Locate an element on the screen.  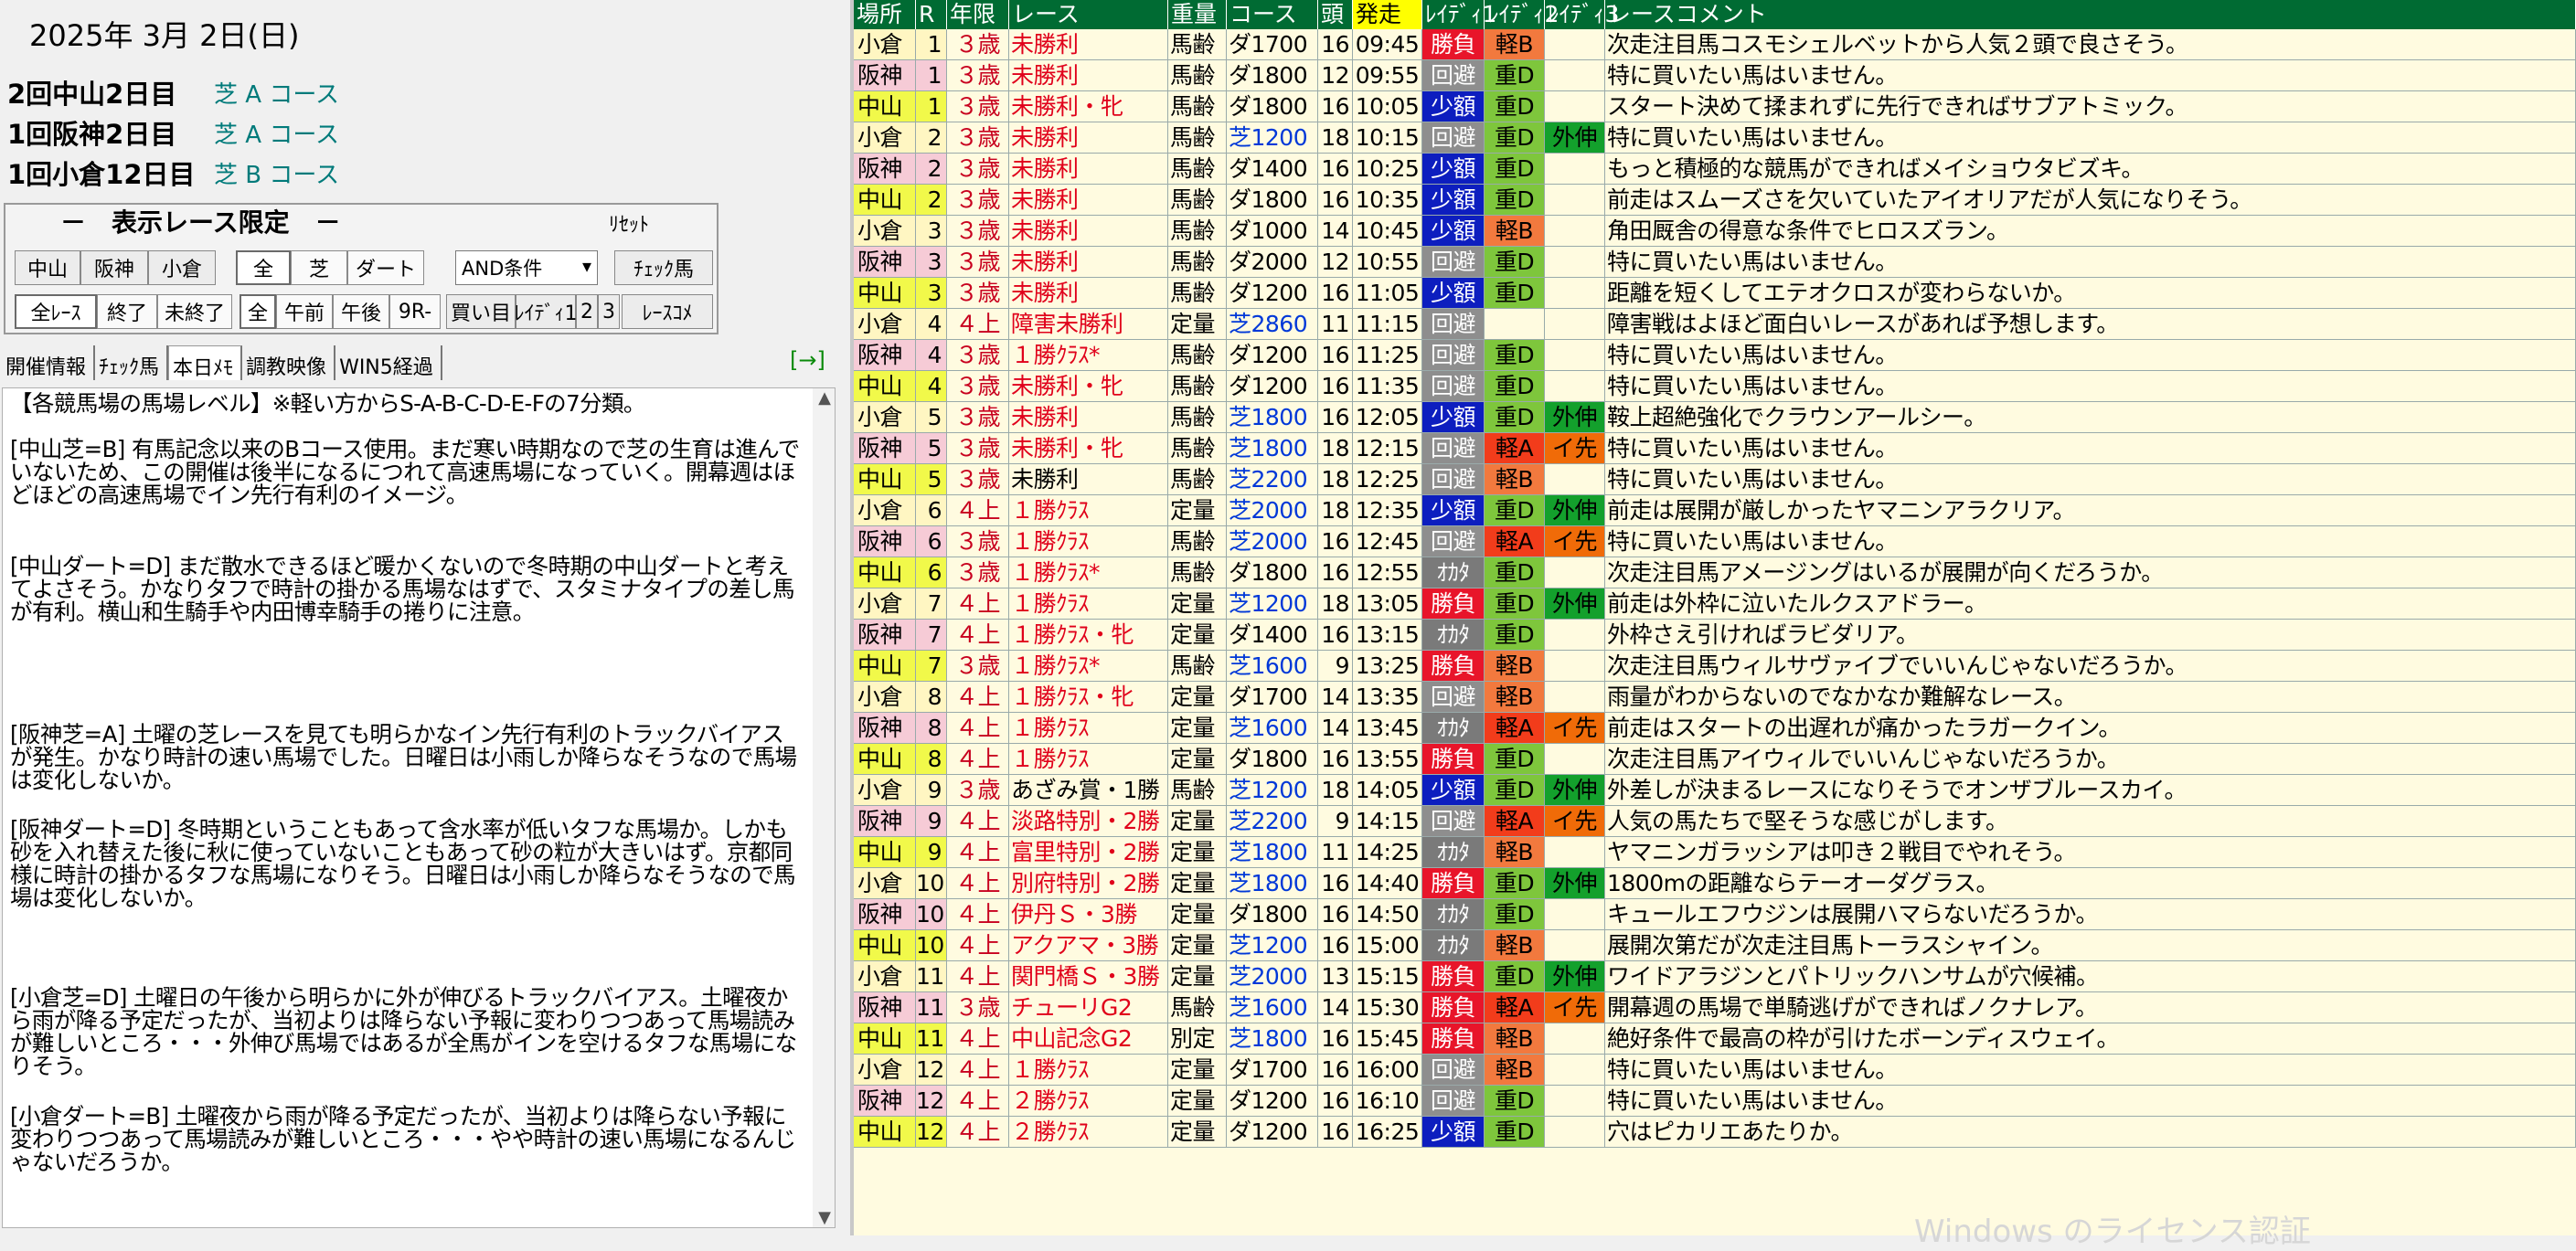
cell-age: ４上 is located at coordinates (978, 759).